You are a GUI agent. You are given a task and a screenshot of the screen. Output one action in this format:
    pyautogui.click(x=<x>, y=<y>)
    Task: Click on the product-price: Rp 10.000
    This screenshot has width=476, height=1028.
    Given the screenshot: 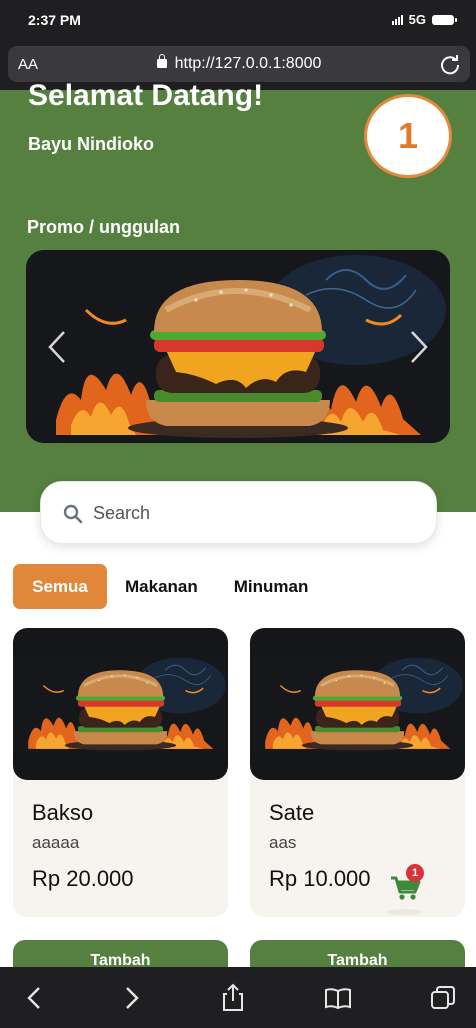 What is the action you would take?
    pyautogui.click(x=320, y=878)
    